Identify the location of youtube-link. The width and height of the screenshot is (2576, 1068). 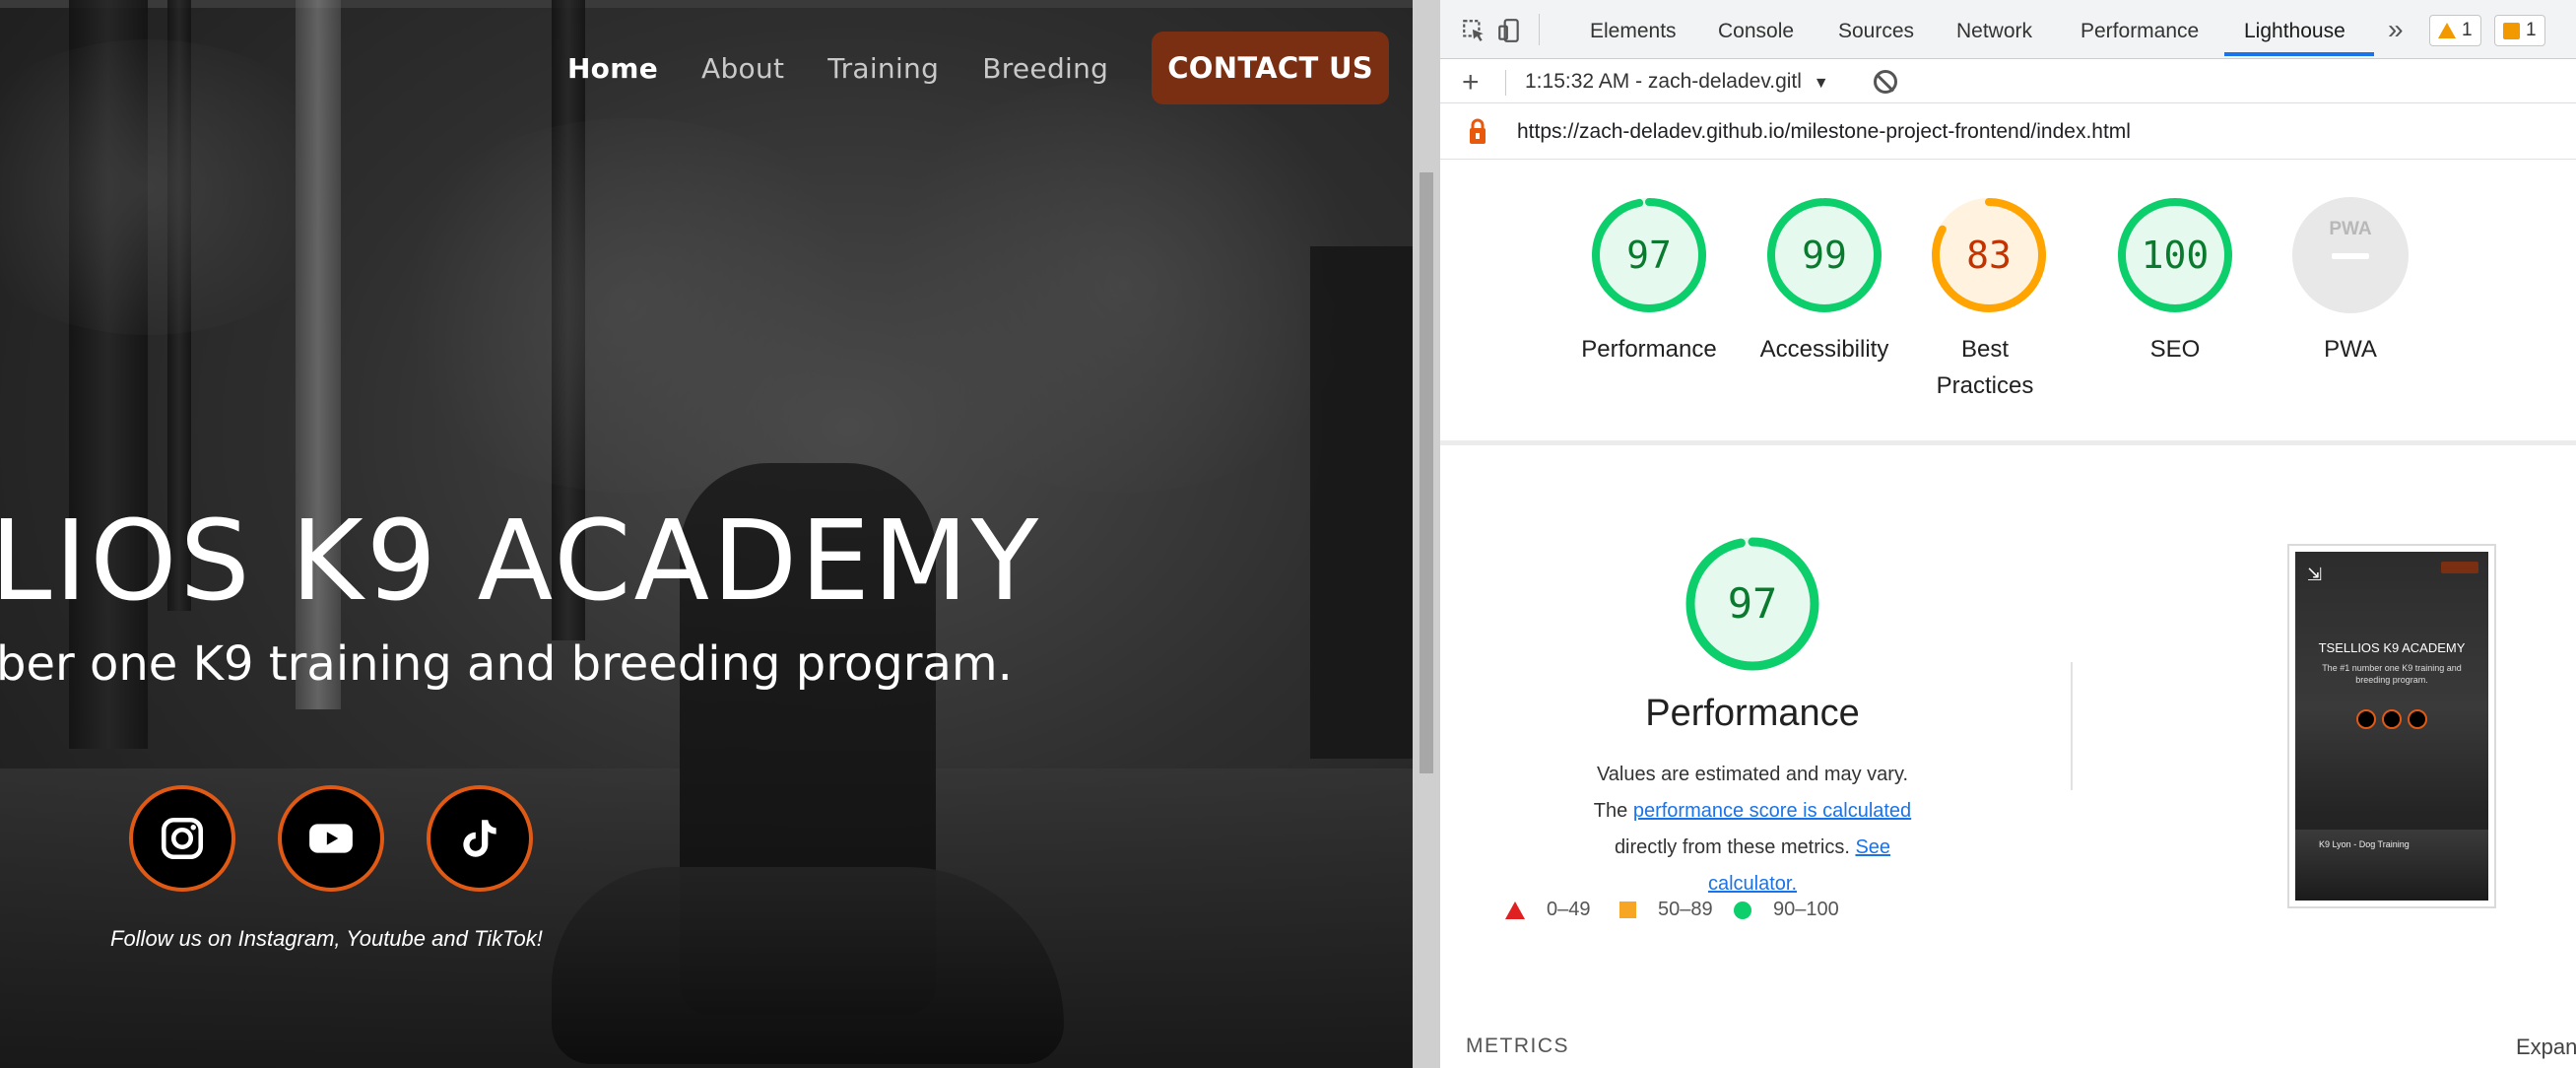
(331, 839).